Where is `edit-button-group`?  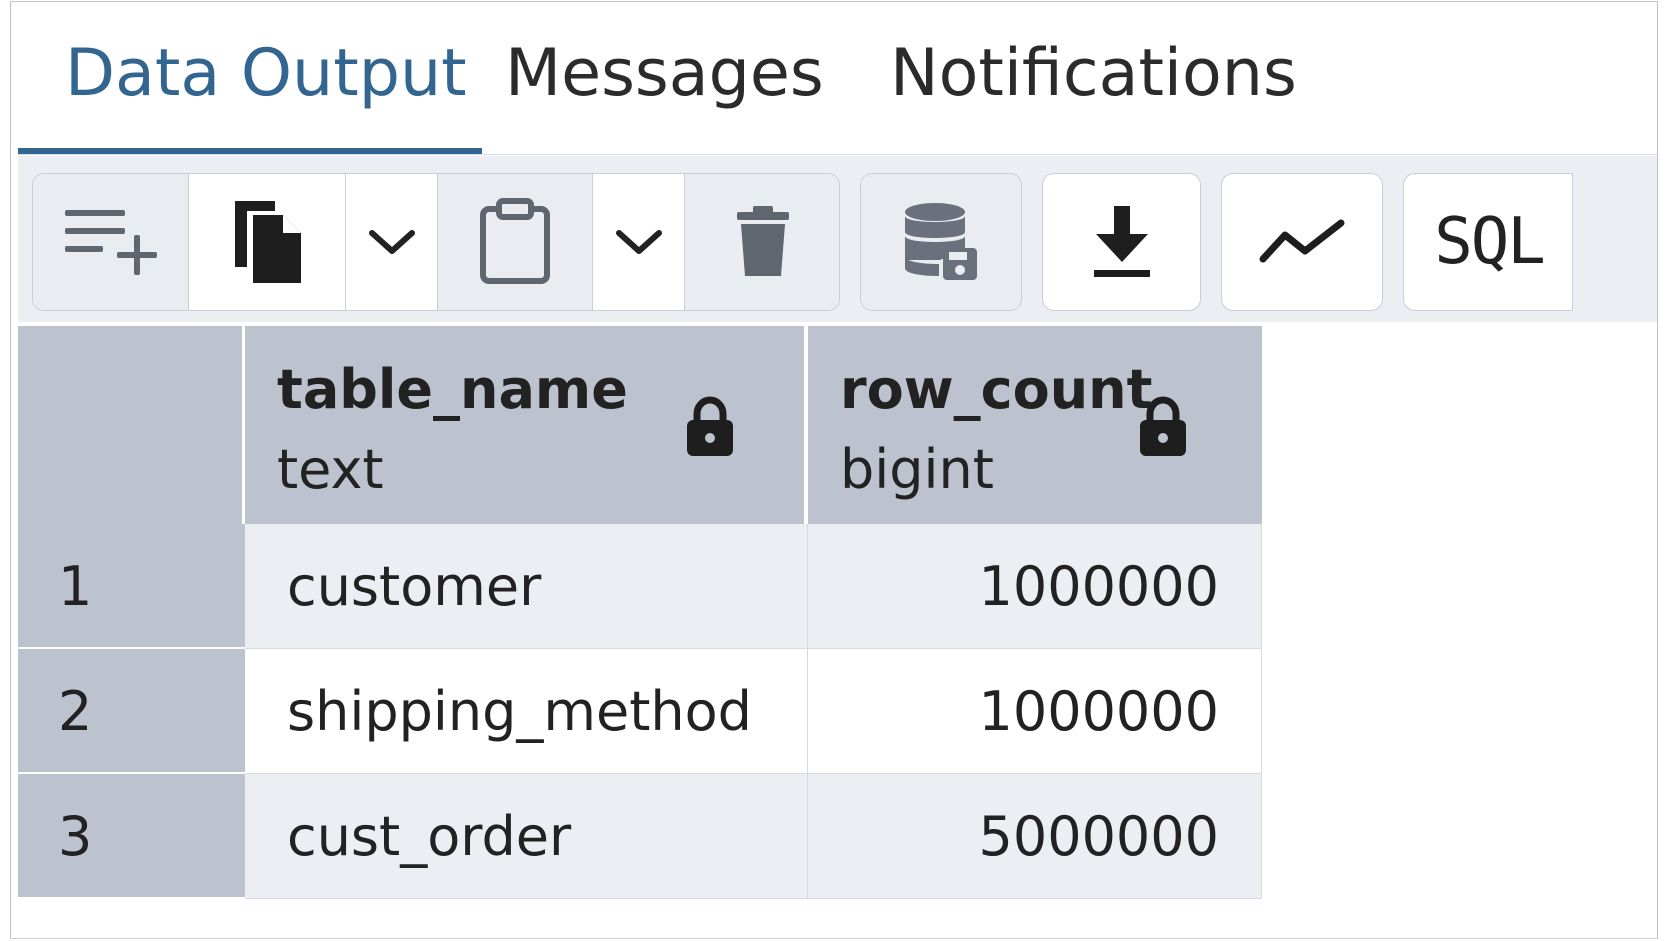
edit-button-group is located at coordinates (436, 242).